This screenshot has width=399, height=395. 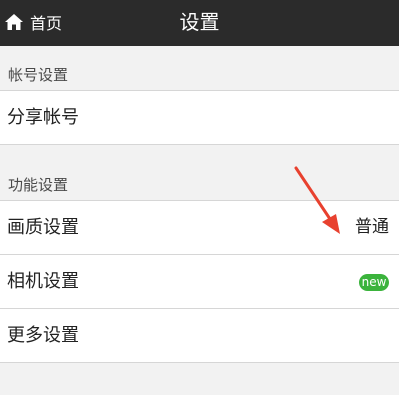 What do you see at coordinates (199, 281) in the screenshot?
I see `row-camera-settings: 相机设置 new` at bounding box center [199, 281].